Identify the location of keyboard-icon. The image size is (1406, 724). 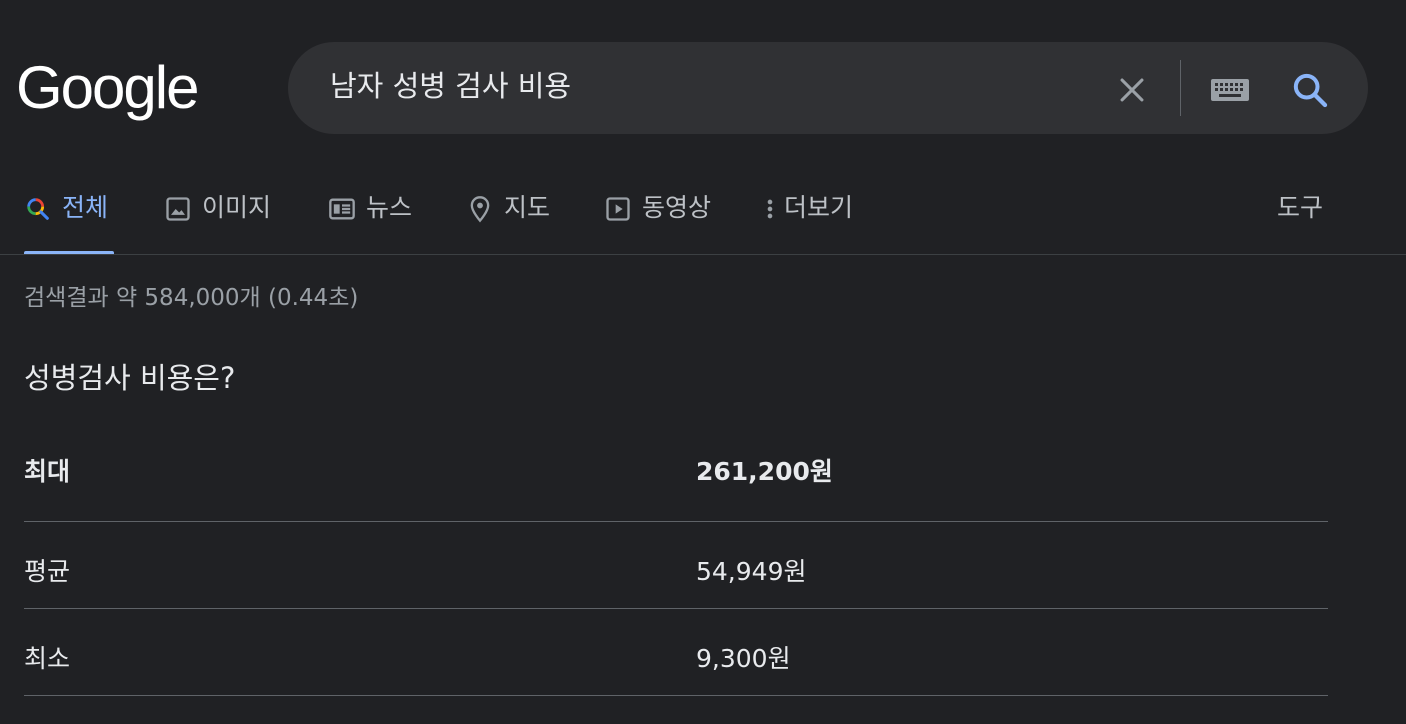
(1230, 90).